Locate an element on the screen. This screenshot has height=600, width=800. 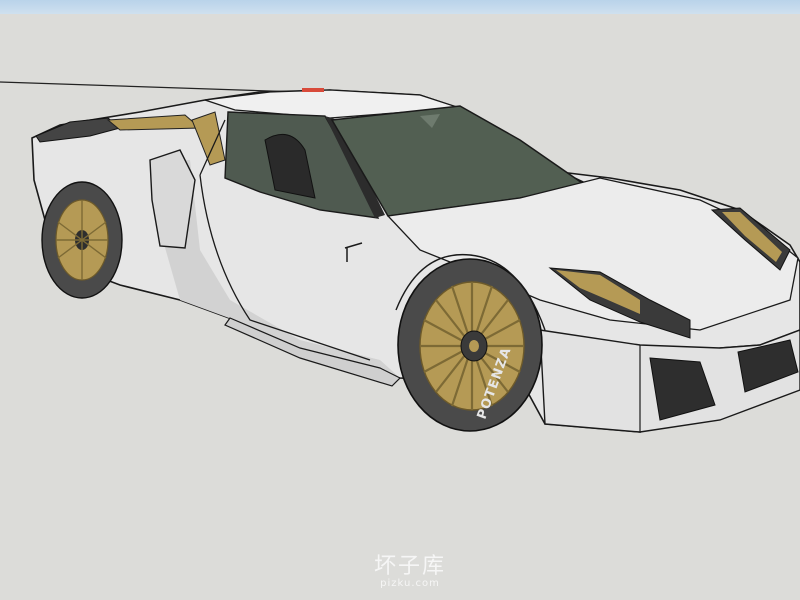
rear-wheel is located at coordinates (82, 240).